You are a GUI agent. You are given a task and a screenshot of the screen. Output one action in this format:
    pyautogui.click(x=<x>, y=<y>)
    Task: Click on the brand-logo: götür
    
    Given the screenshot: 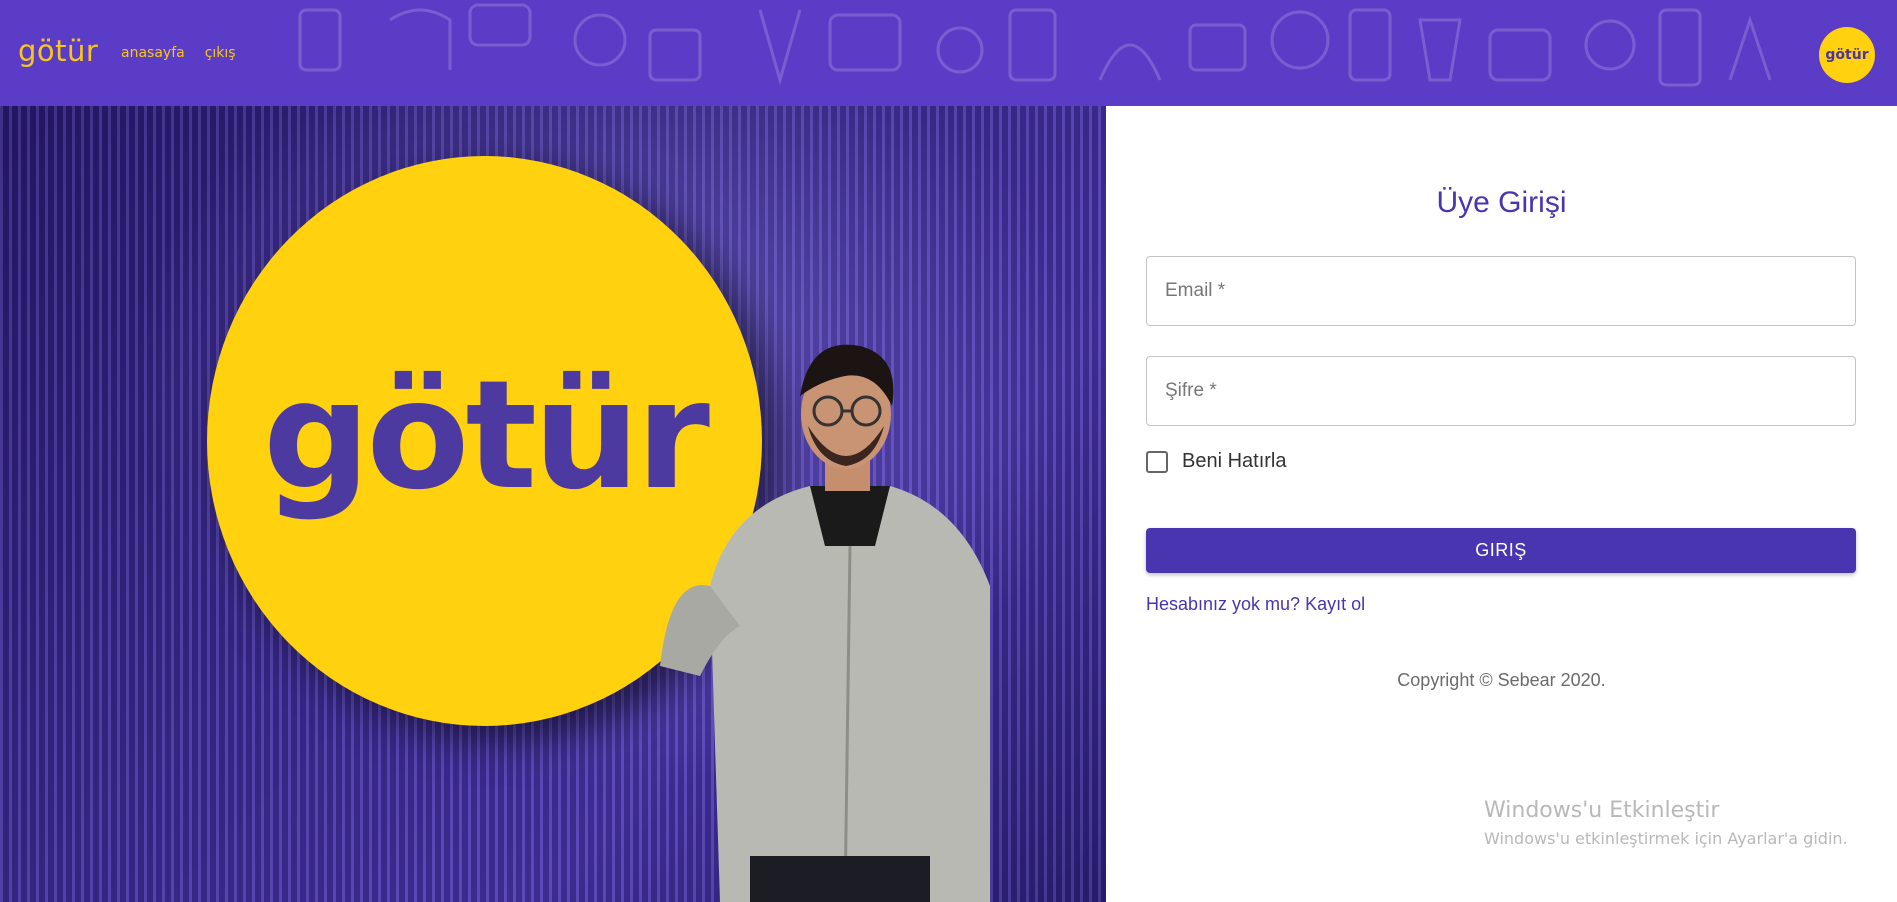 What is the action you would take?
    pyautogui.click(x=58, y=51)
    